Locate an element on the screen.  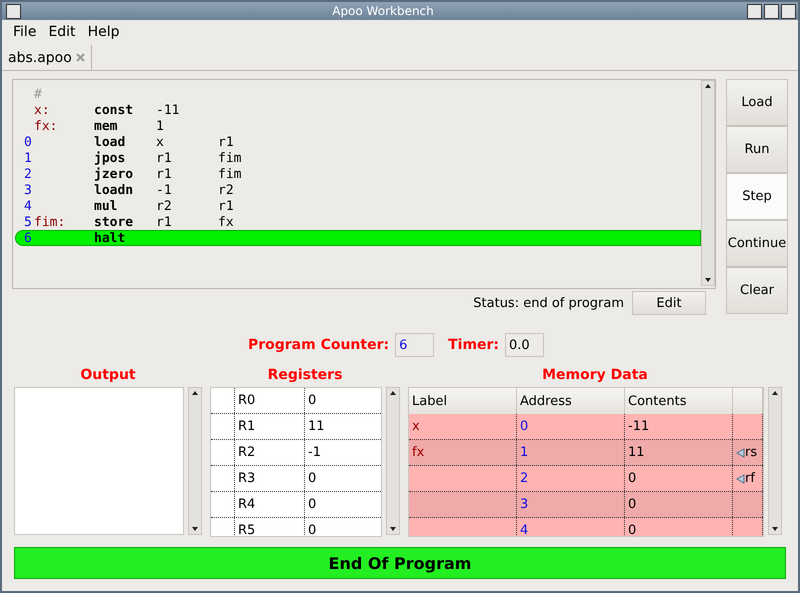
status-text: Status: end of program is located at coordinates (548, 303).